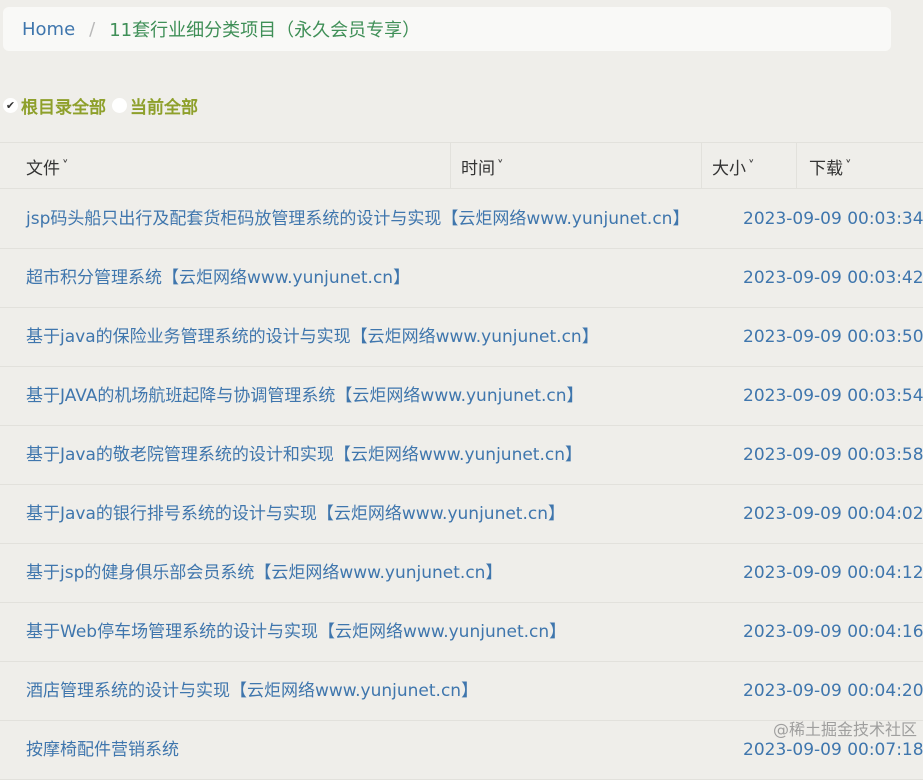  I want to click on column-header-time: 时间 ˅, so click(575, 166).